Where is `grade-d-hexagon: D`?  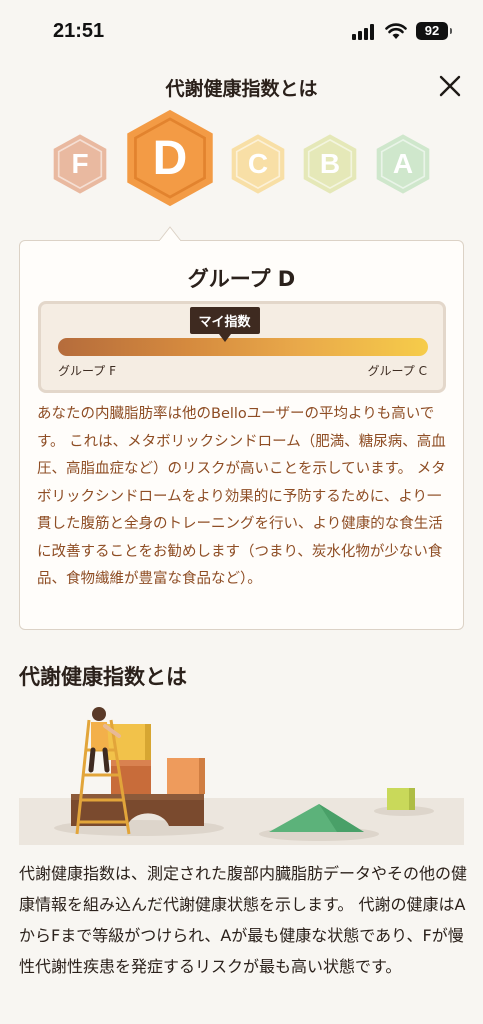
grade-d-hexagon: D is located at coordinates (170, 158).